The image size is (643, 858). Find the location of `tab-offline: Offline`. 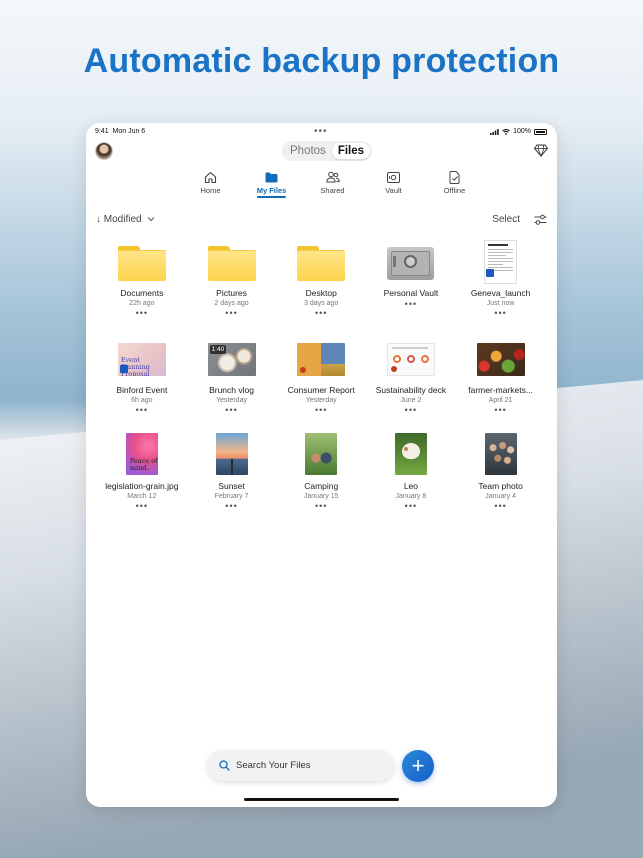

tab-offline: Offline is located at coordinates (454, 182).